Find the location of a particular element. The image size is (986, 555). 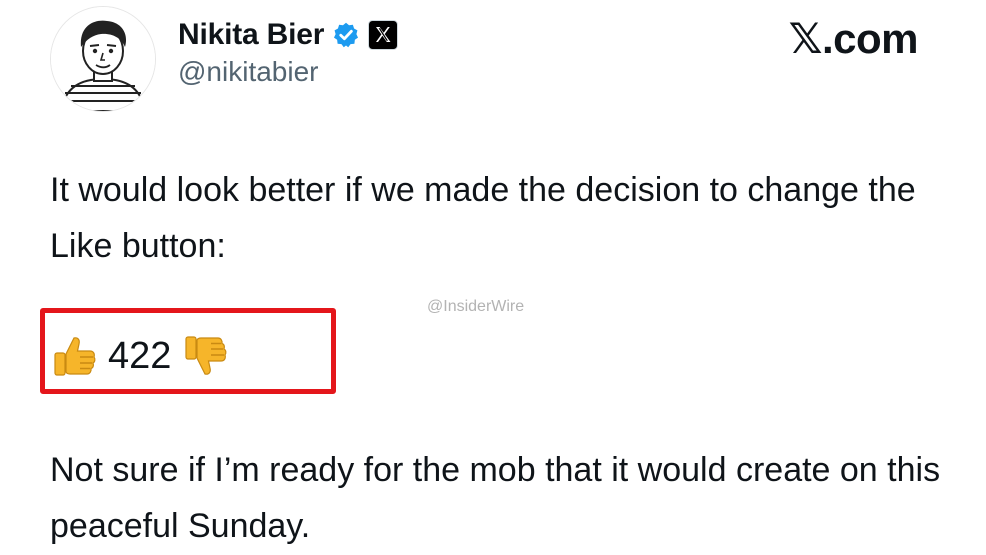

watermark: @InsiderWire is located at coordinates (476, 306).